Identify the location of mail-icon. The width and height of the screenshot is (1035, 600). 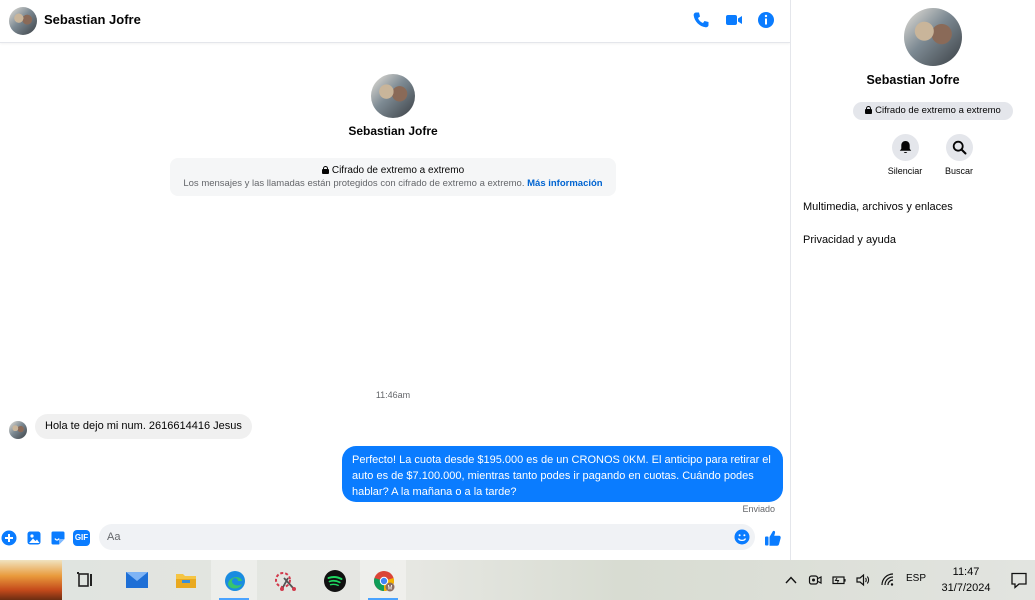
(137, 580).